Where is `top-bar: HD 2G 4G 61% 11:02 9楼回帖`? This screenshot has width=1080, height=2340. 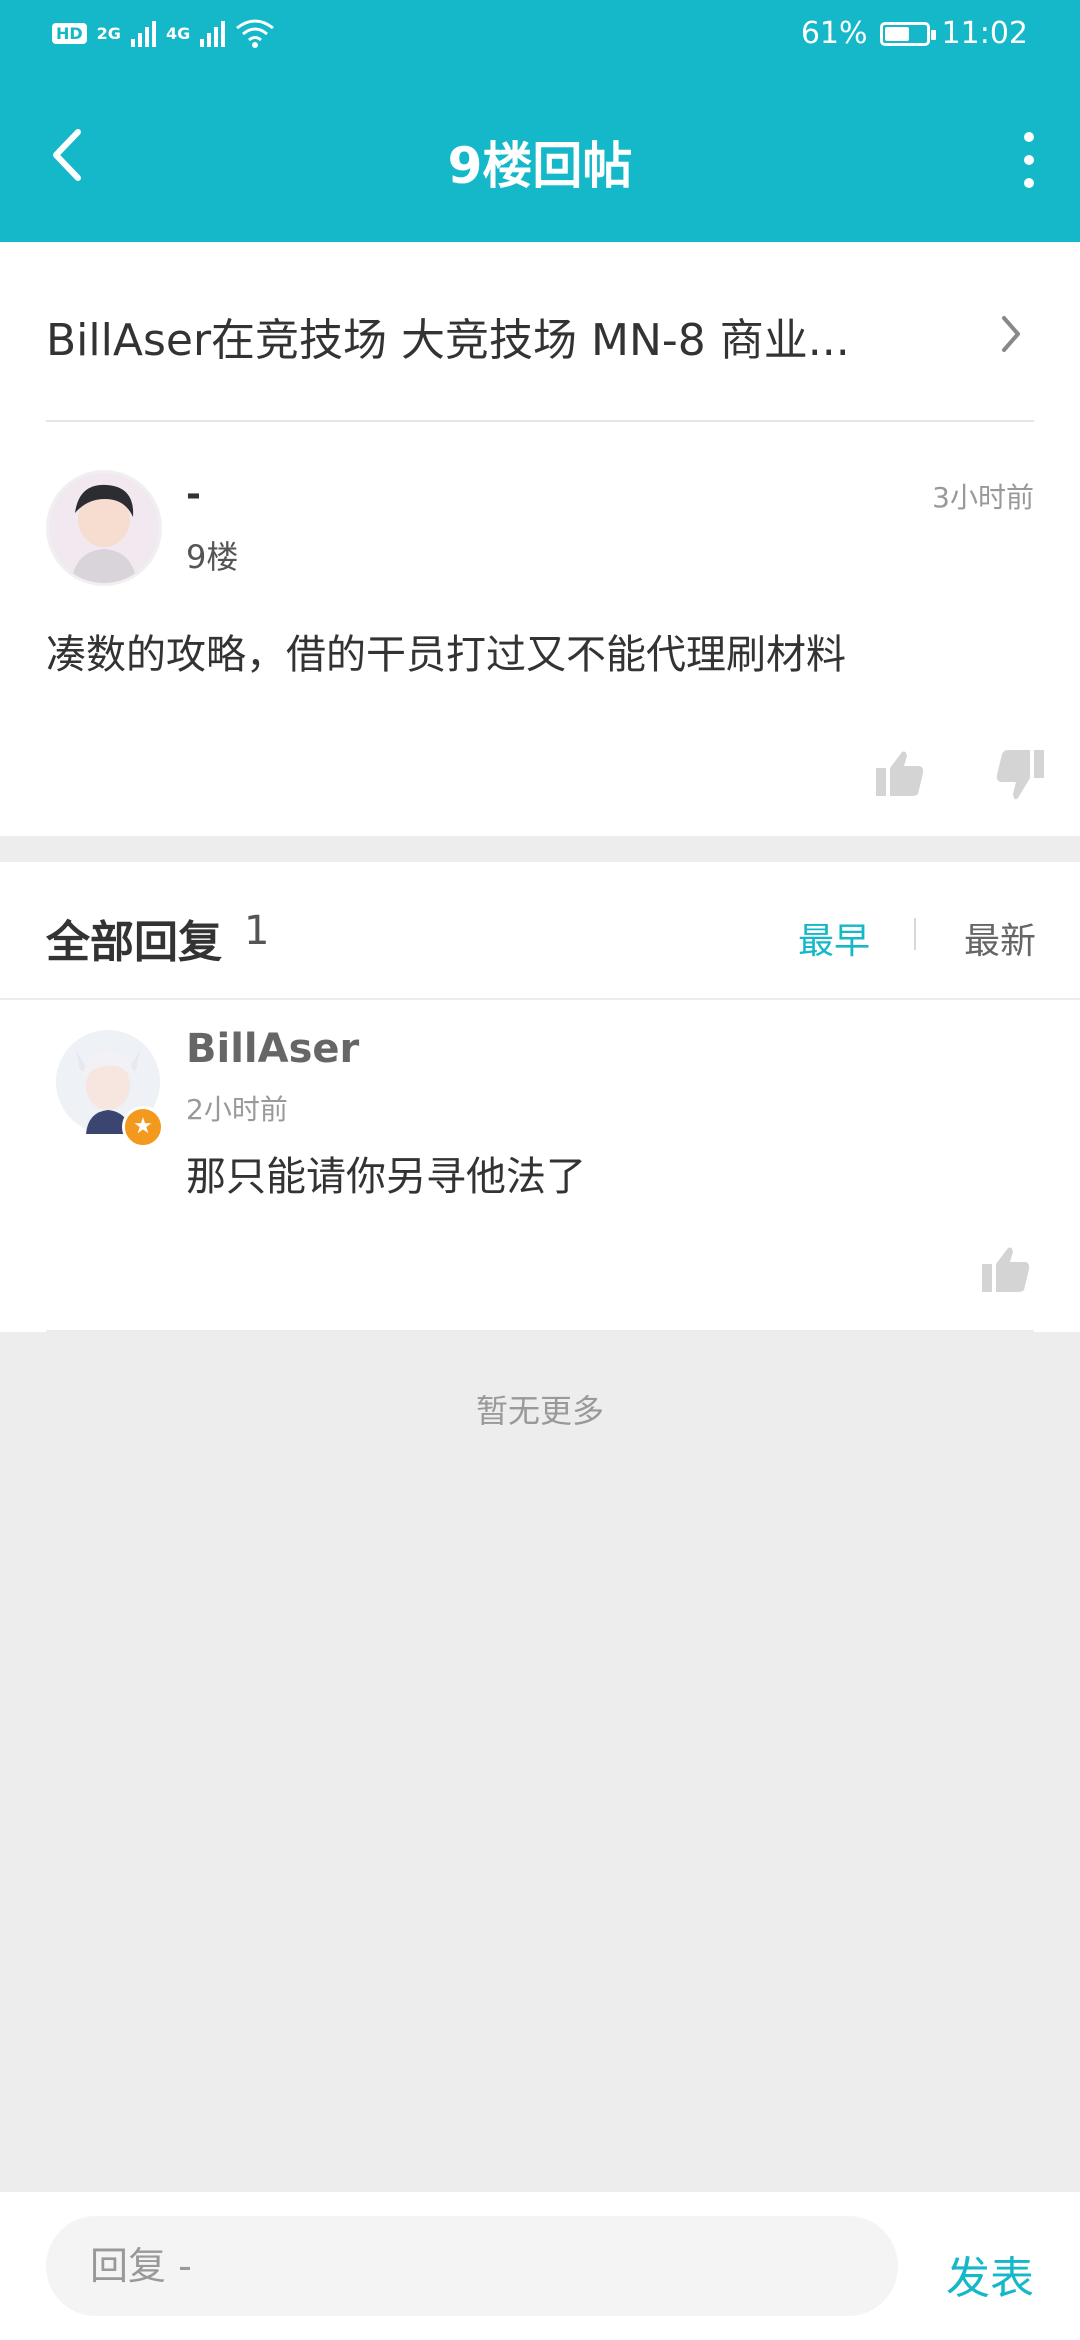 top-bar: HD 2G 4G 61% 11:02 9楼回帖 is located at coordinates (540, 121).